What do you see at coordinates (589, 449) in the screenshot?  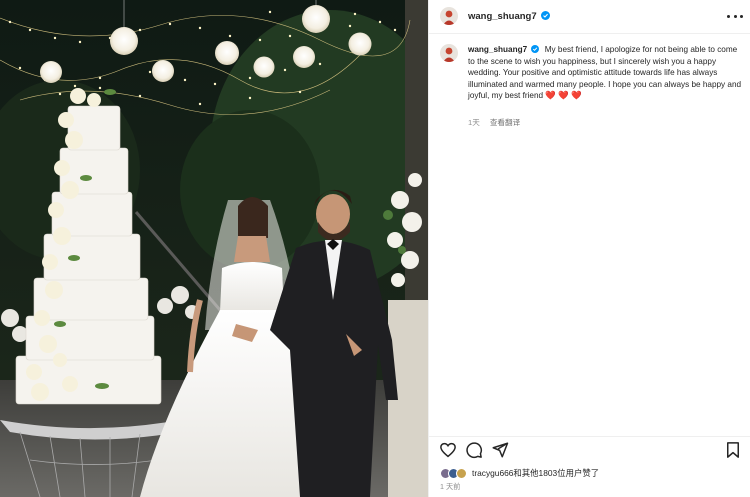 I see `action-bar` at bounding box center [589, 449].